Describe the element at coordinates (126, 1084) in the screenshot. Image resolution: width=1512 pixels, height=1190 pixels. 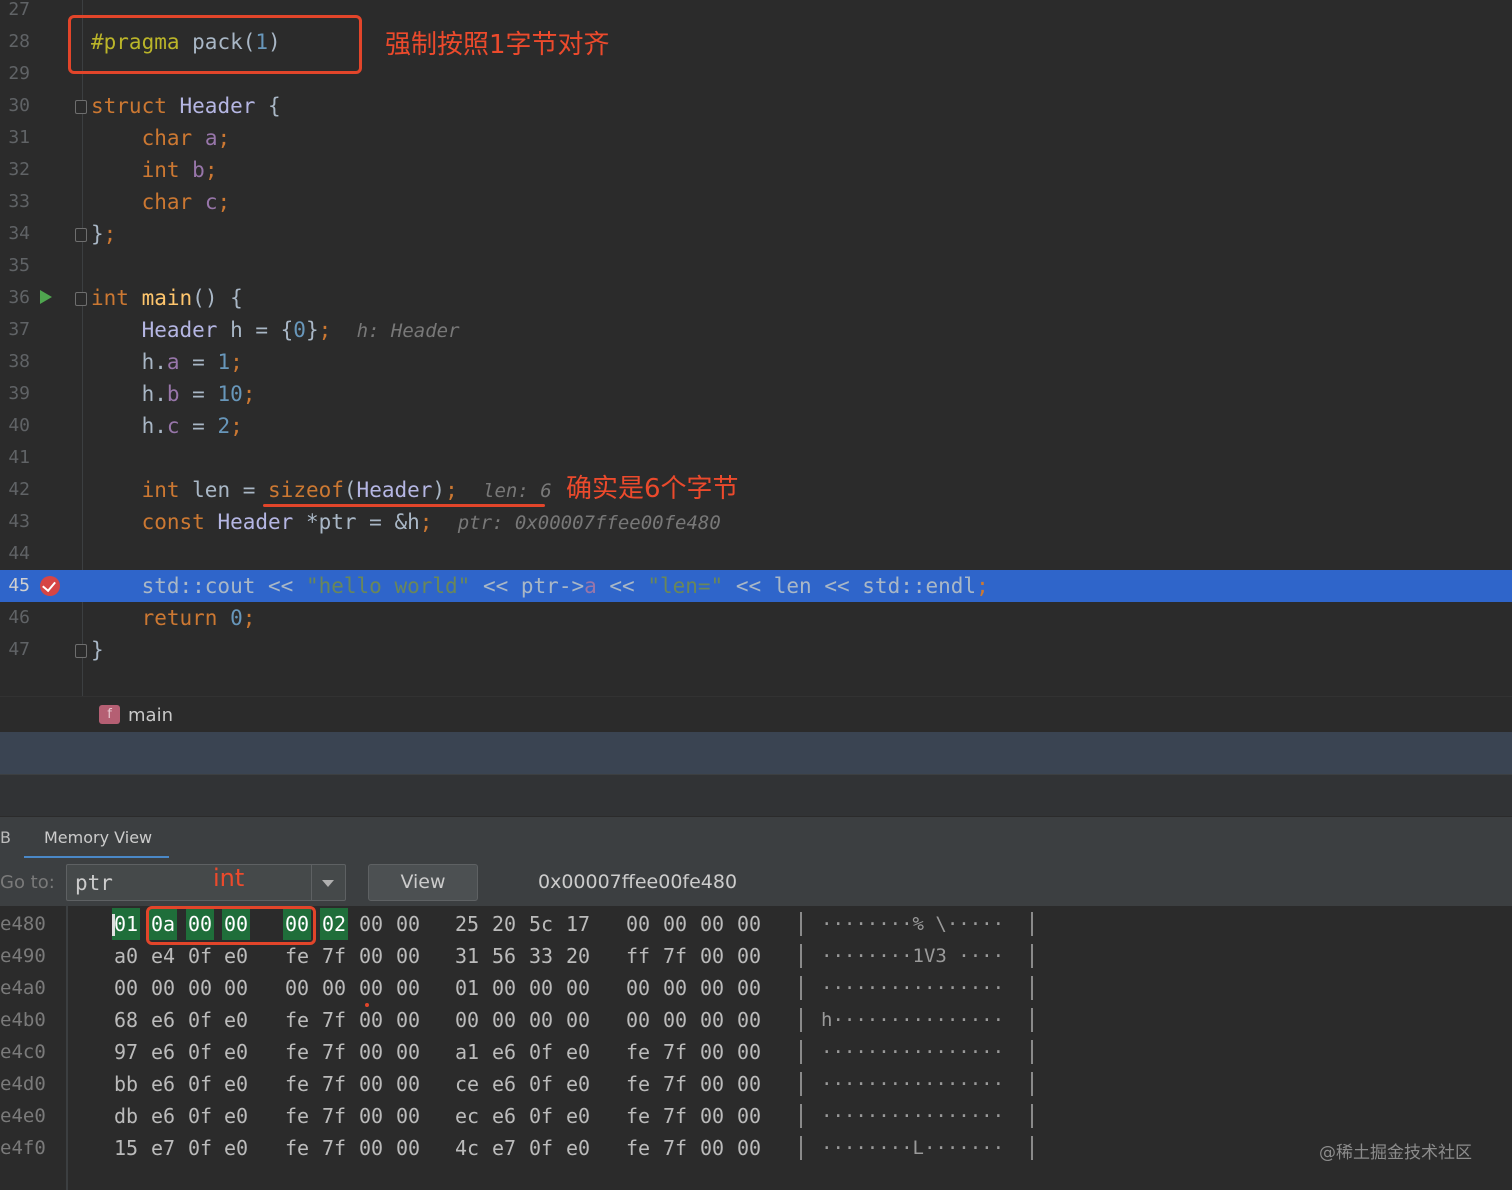
I see `memory-byte: bb` at that location.